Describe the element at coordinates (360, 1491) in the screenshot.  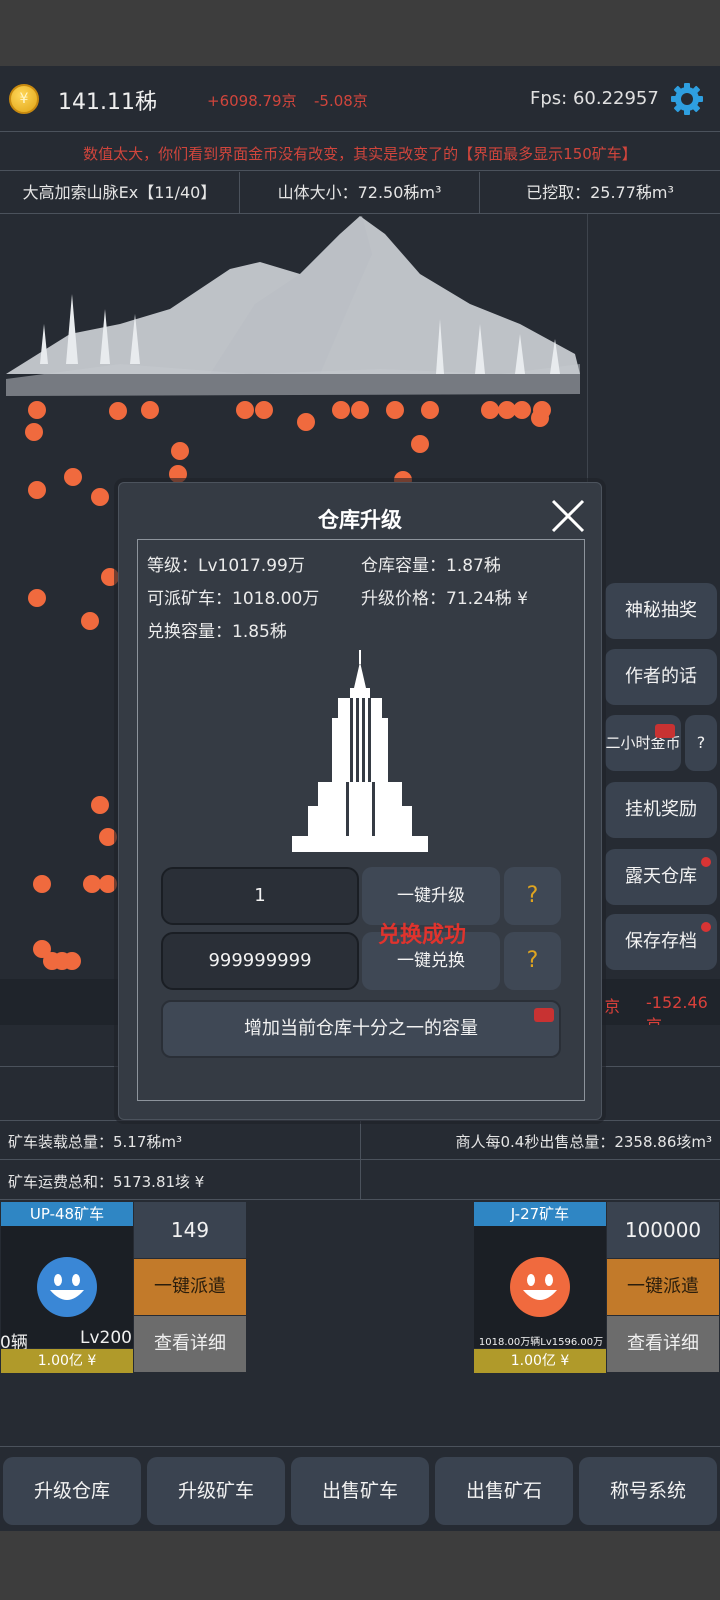
I see `nav-sell-cart: 出售矿车` at that location.